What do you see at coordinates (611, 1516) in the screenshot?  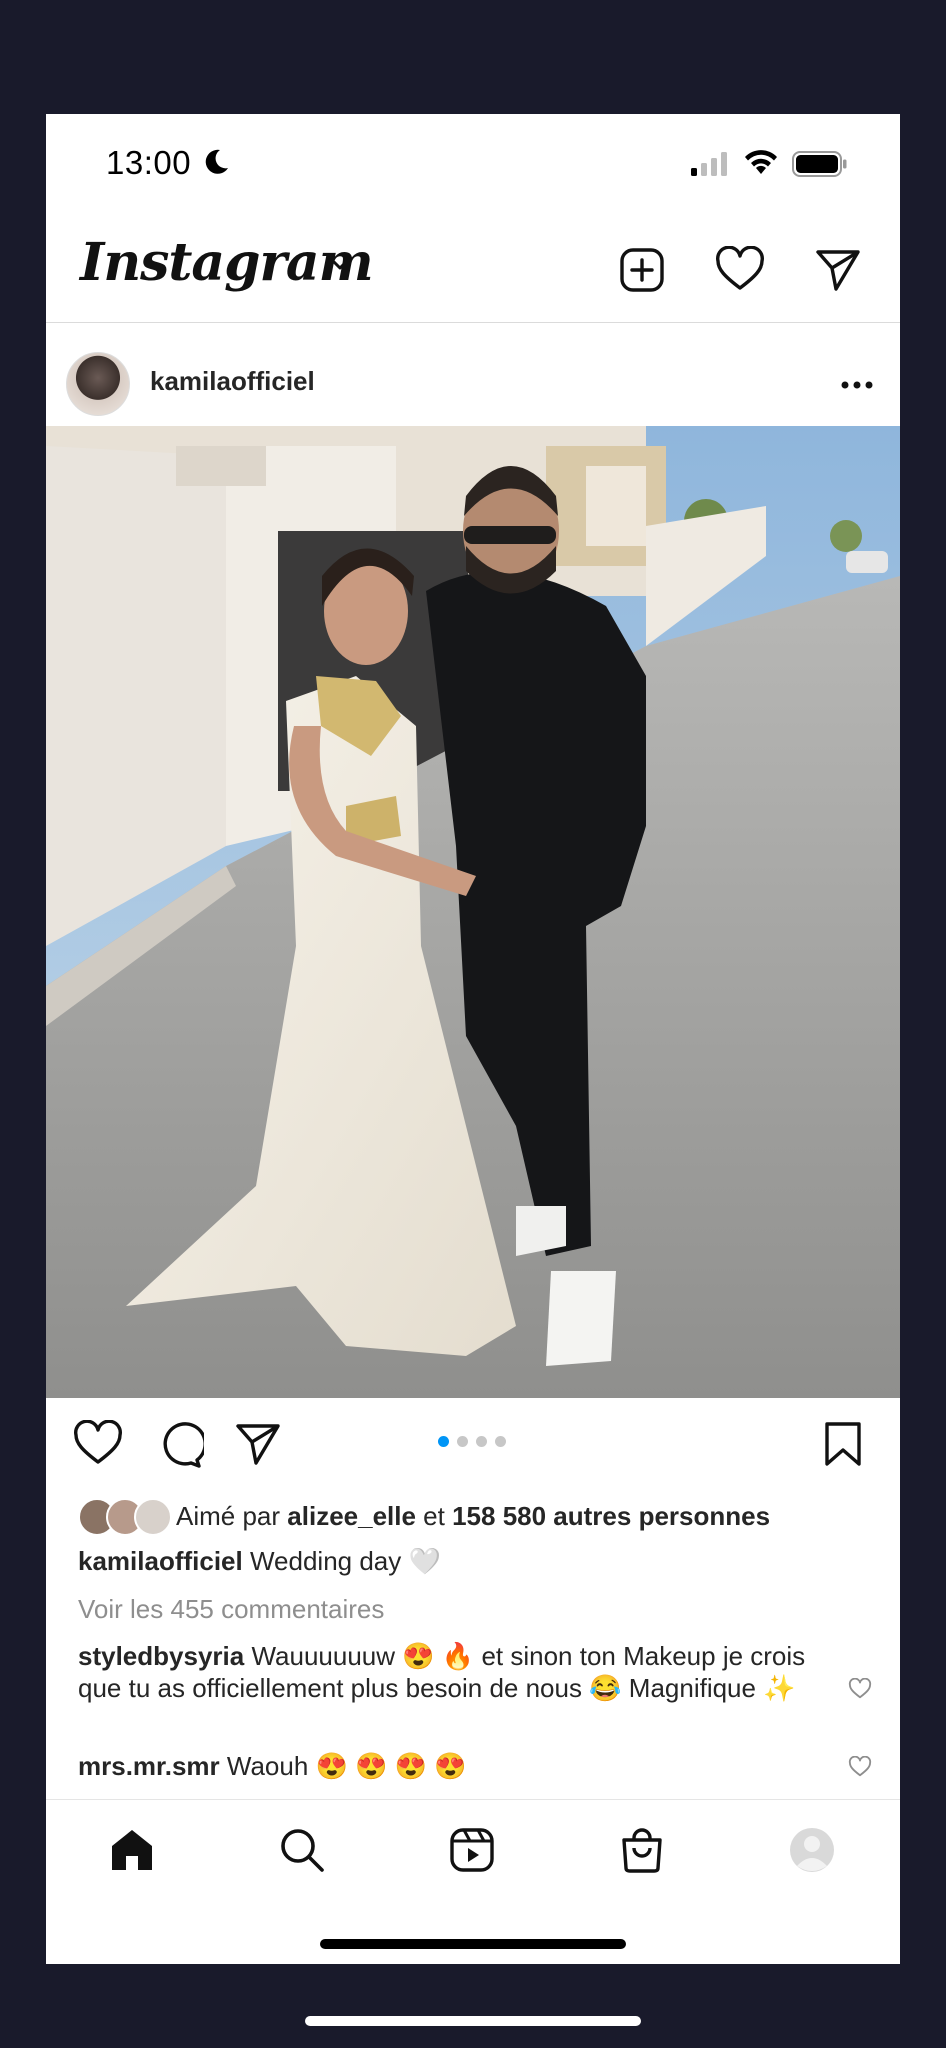 I see `others-liked: 158 580 autres personnes` at bounding box center [611, 1516].